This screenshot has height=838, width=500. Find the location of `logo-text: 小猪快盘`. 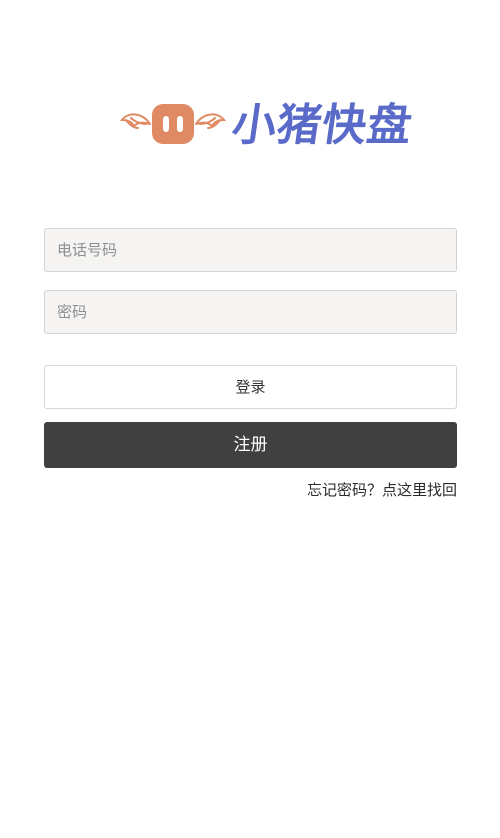

logo-text: 小猪快盘 is located at coordinates (322, 125).